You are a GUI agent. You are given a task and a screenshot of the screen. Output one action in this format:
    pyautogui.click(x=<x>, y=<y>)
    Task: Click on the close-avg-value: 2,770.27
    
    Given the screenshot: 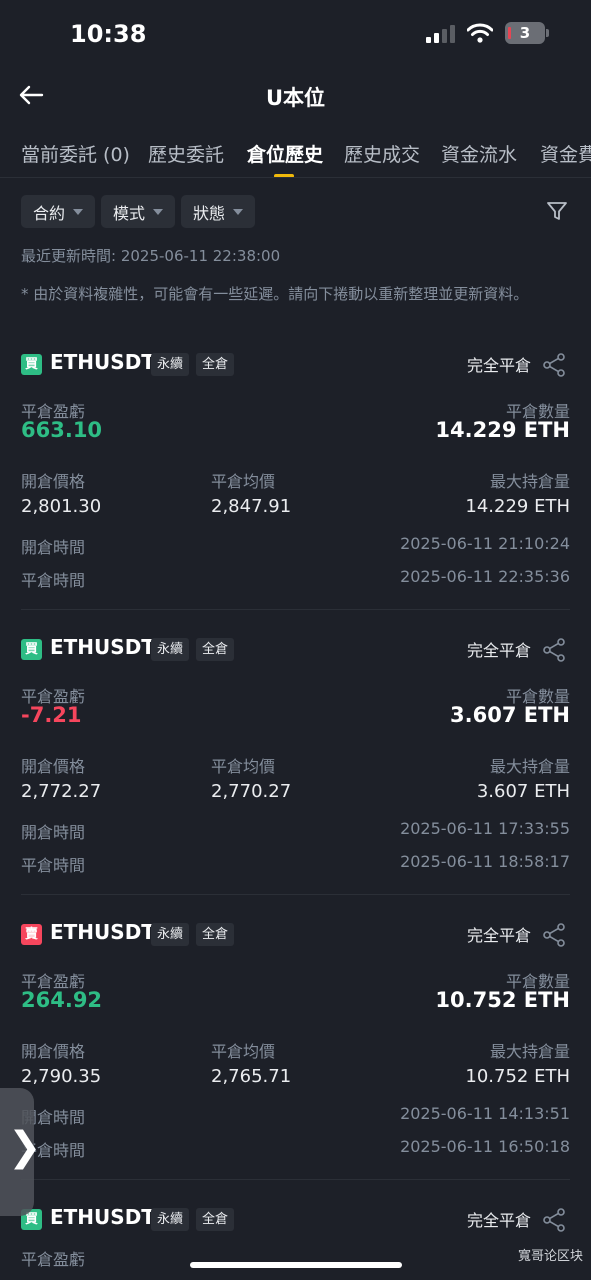 What is the action you would take?
    pyautogui.click(x=251, y=791)
    